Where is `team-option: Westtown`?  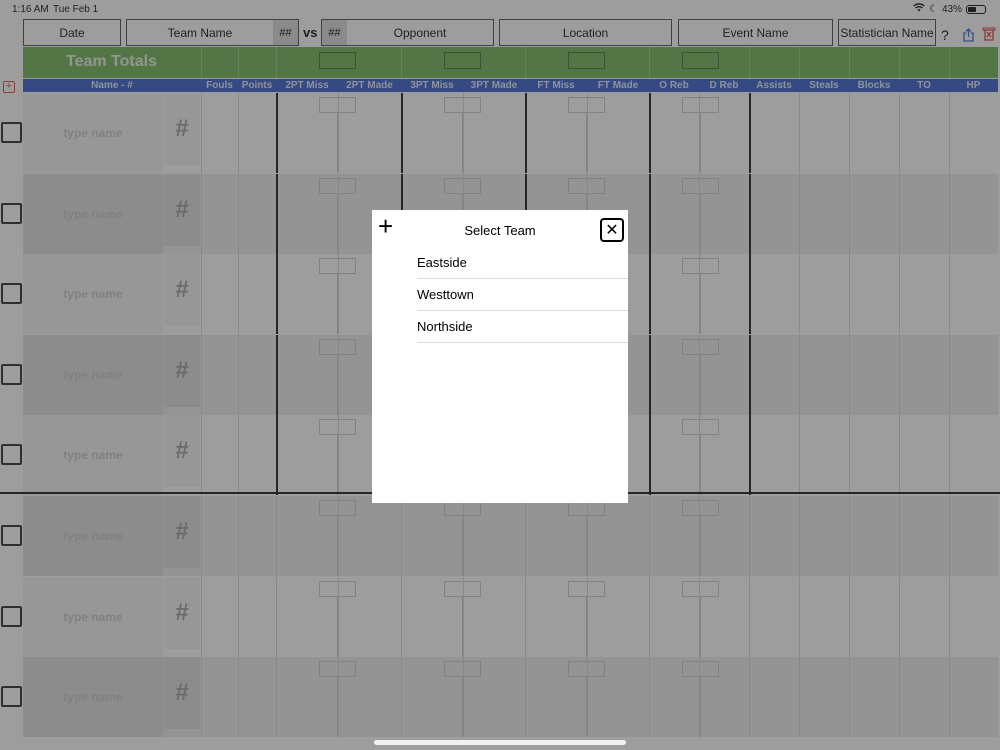 team-option: Westtown is located at coordinates (522, 295).